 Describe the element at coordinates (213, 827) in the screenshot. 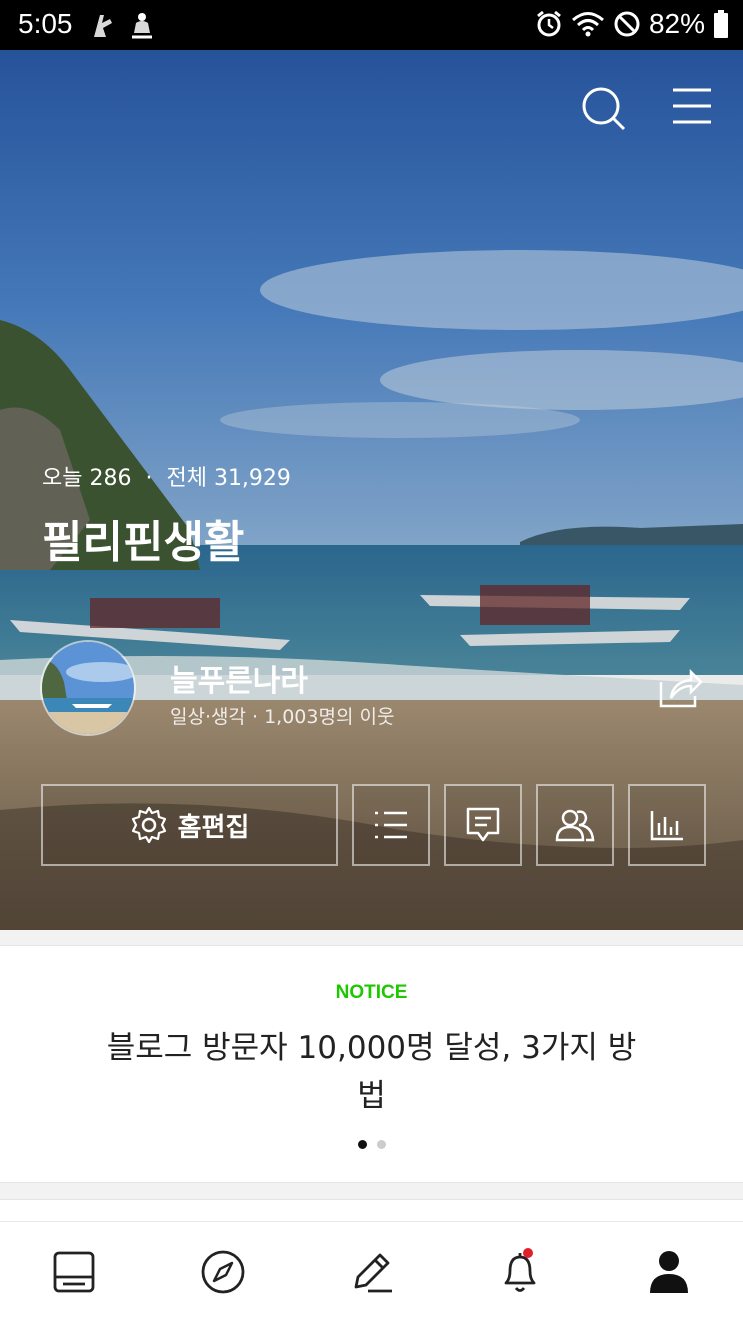

I see `edit-home-label: 홈편집` at that location.